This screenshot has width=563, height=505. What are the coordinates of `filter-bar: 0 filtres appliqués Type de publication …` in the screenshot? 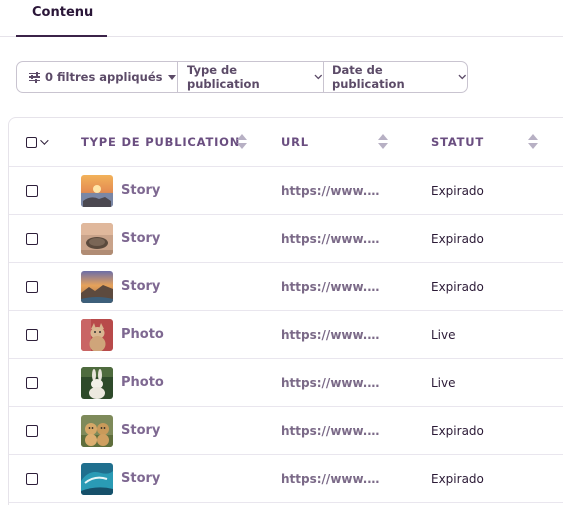 It's located at (242, 77).